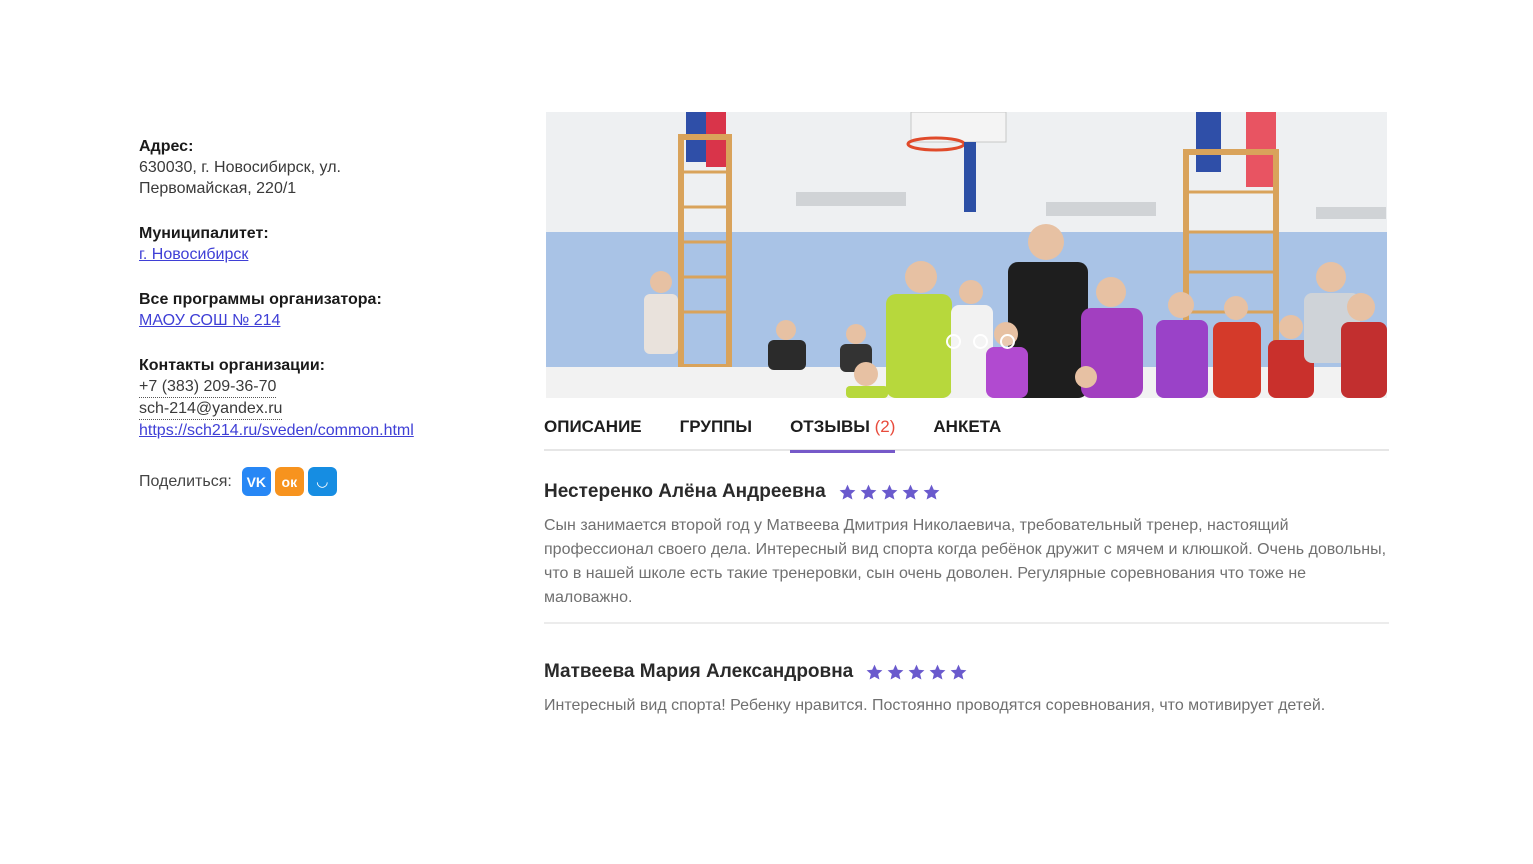  I want to click on share-bar: Поделиться: VK ок ◡, so click(309, 481).